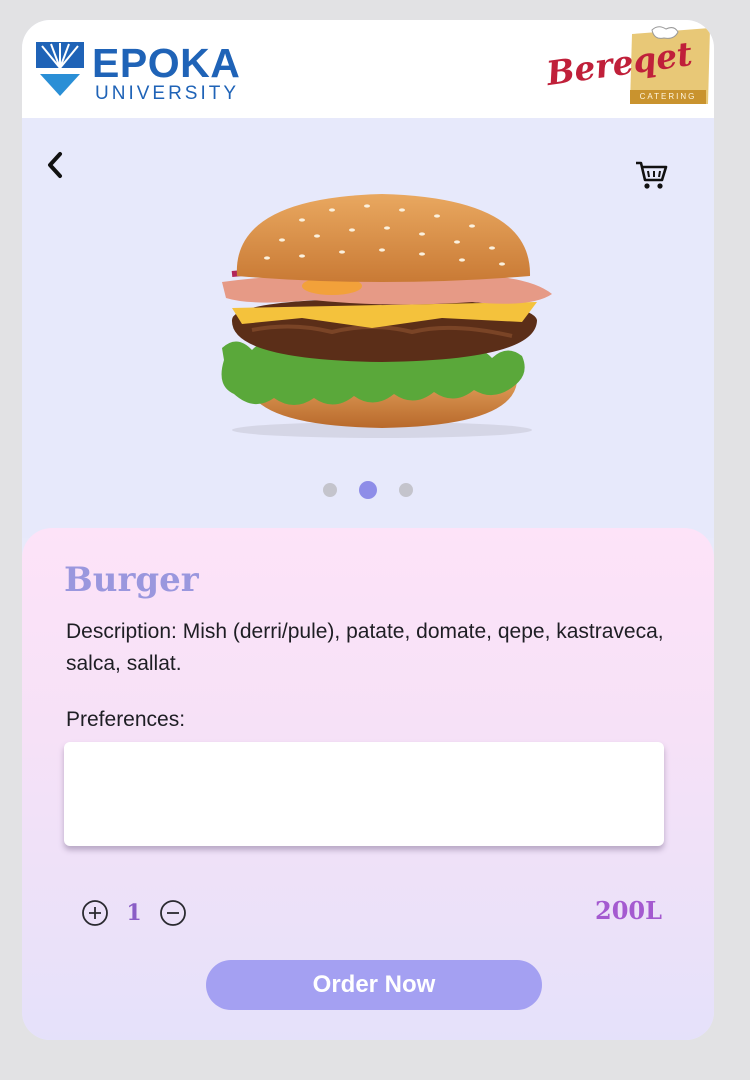 The height and width of the screenshot is (1080, 750). I want to click on back-button, so click(55, 165).